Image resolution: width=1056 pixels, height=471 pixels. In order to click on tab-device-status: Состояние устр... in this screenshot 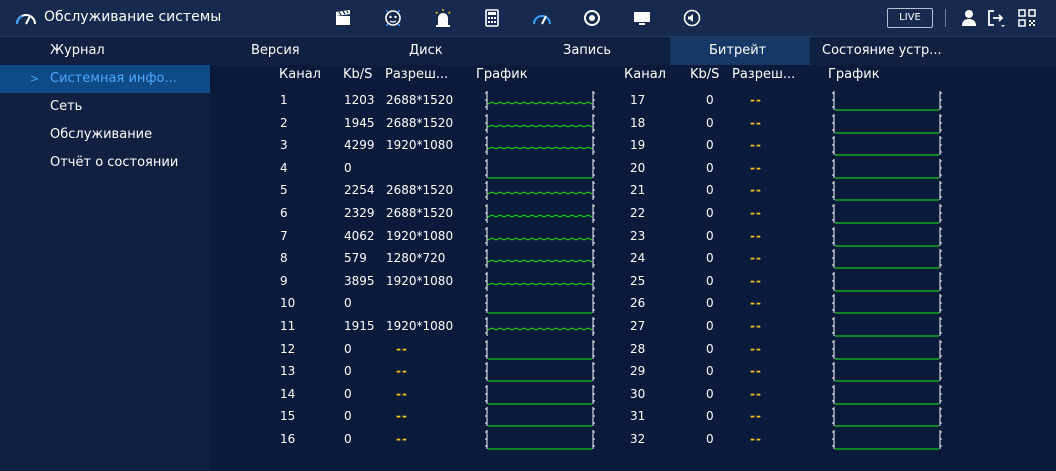, I will do `click(890, 51)`.